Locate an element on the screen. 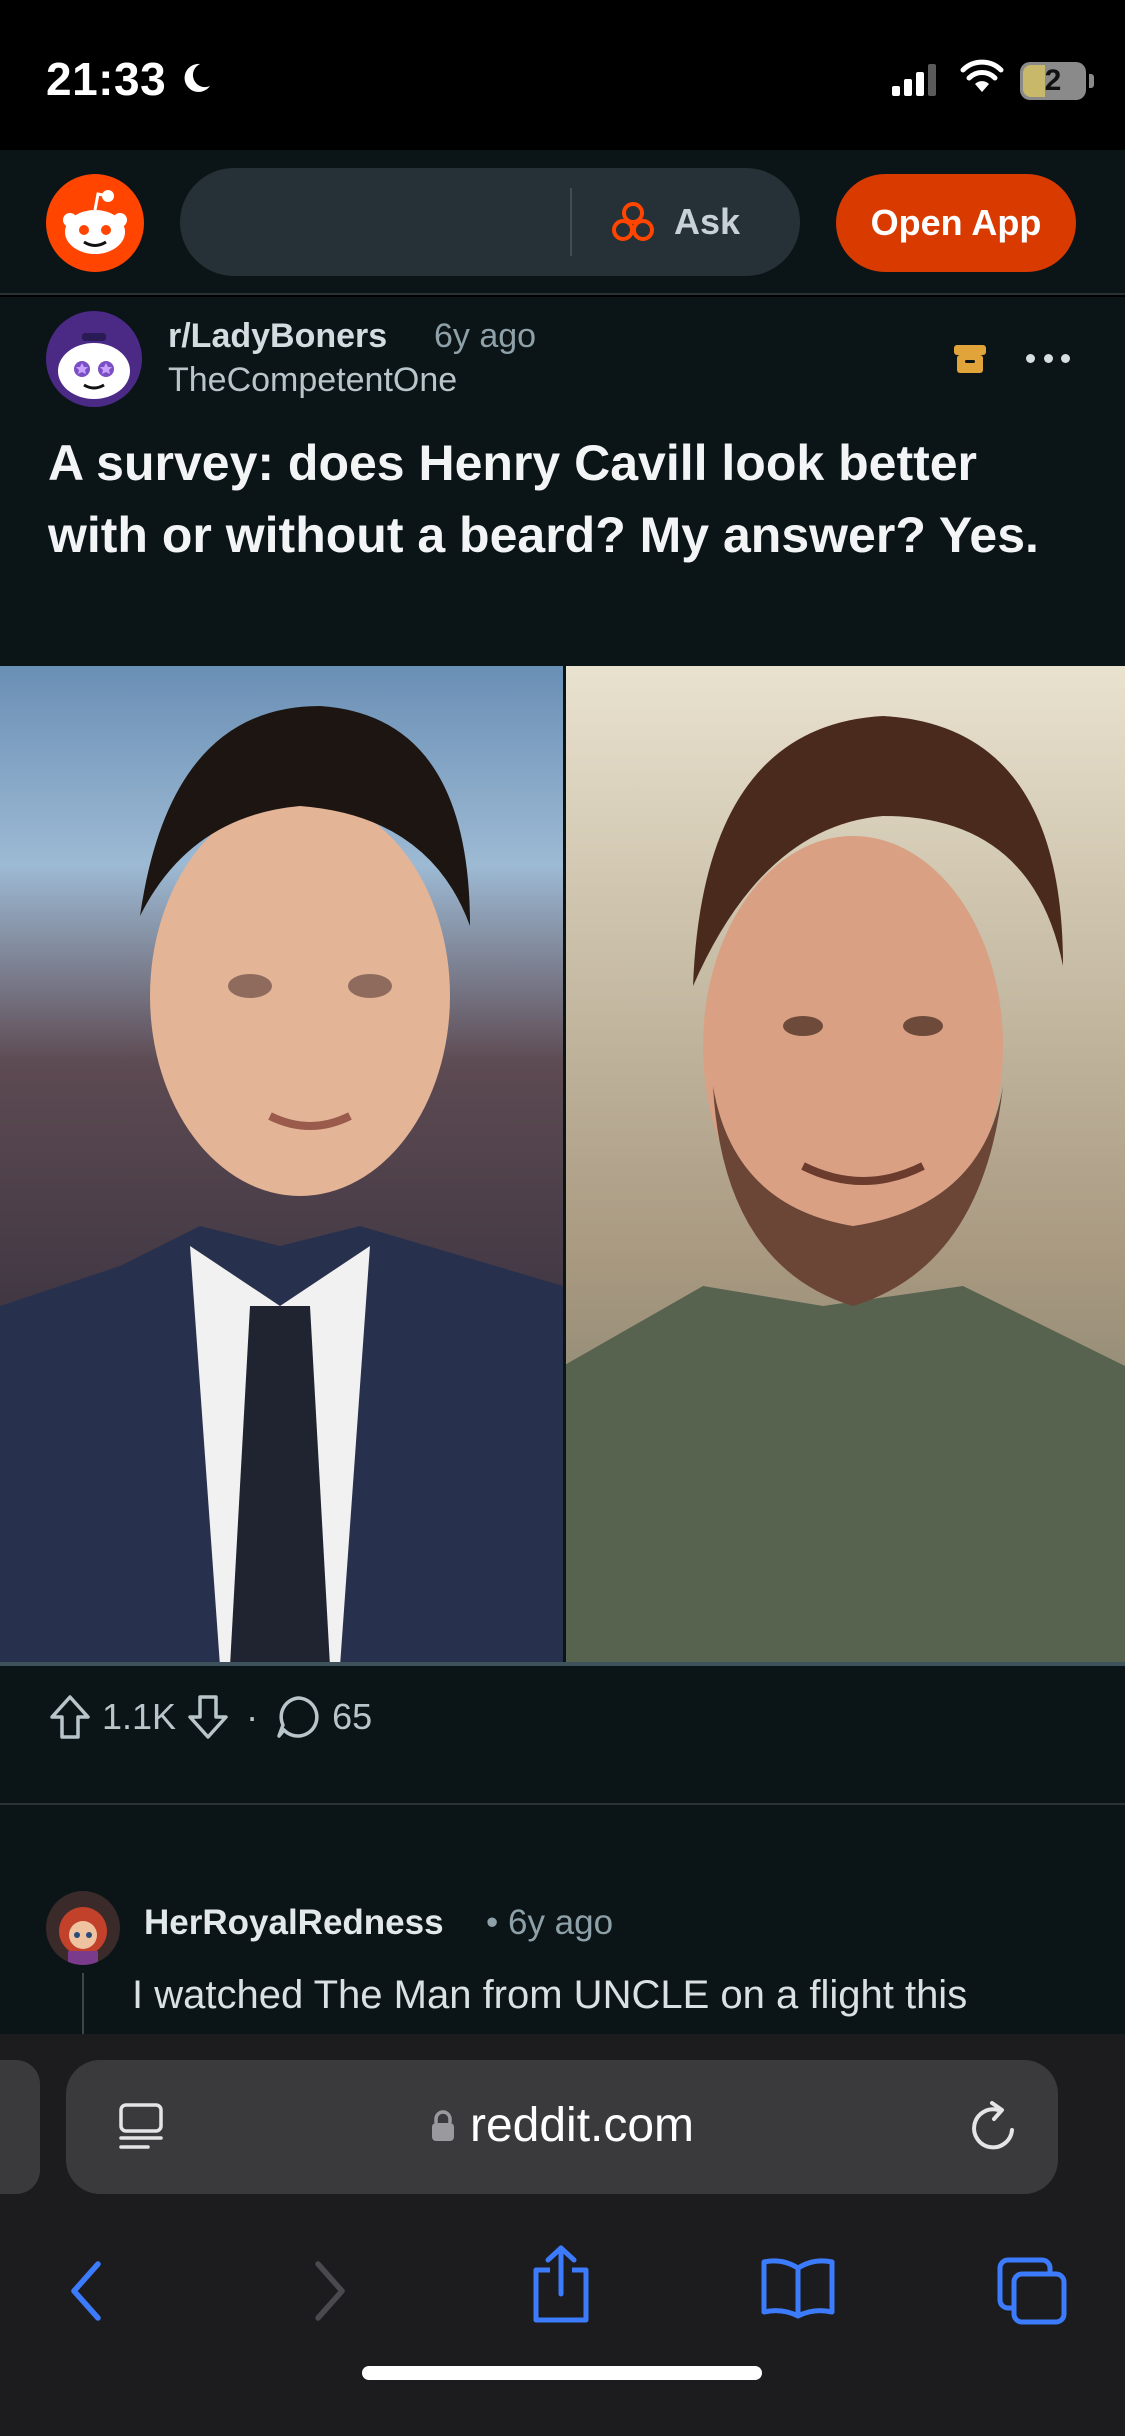  reddit-header: Ask Open App is located at coordinates (562, 222).